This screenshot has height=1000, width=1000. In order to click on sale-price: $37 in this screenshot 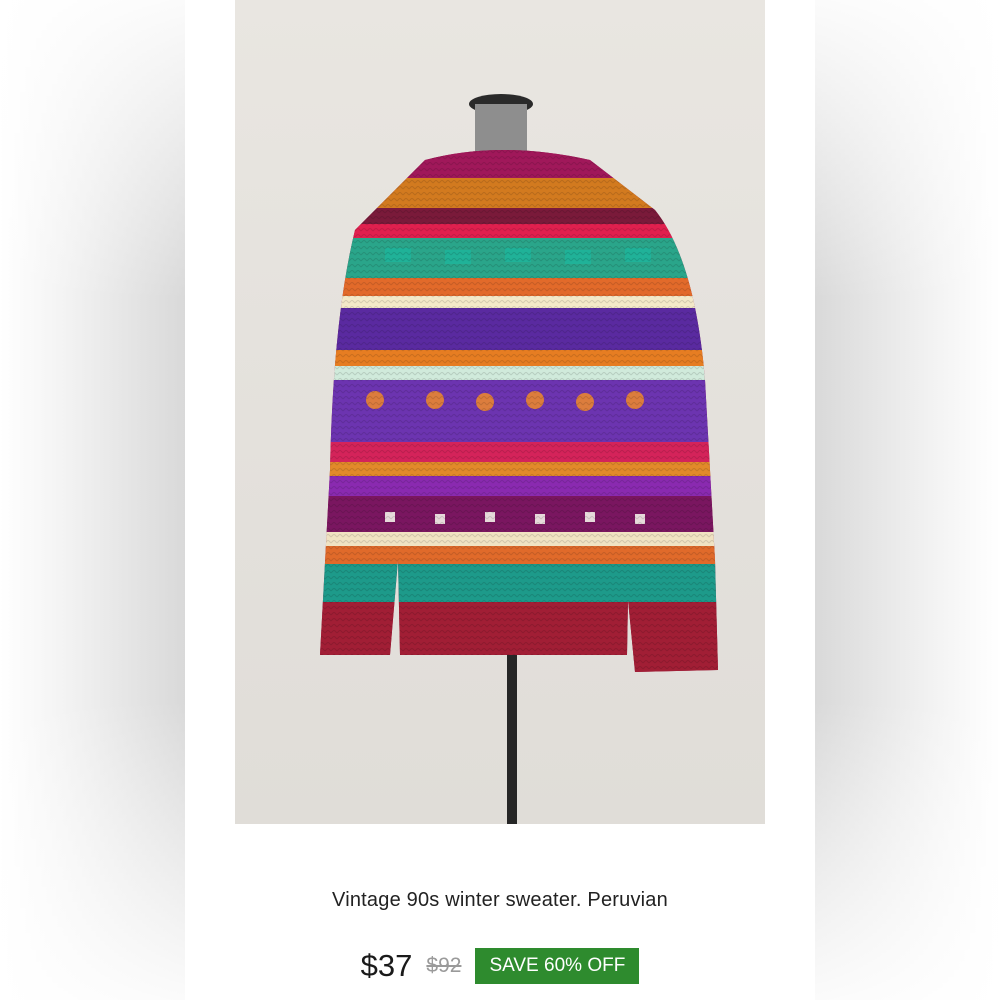, I will do `click(386, 965)`.